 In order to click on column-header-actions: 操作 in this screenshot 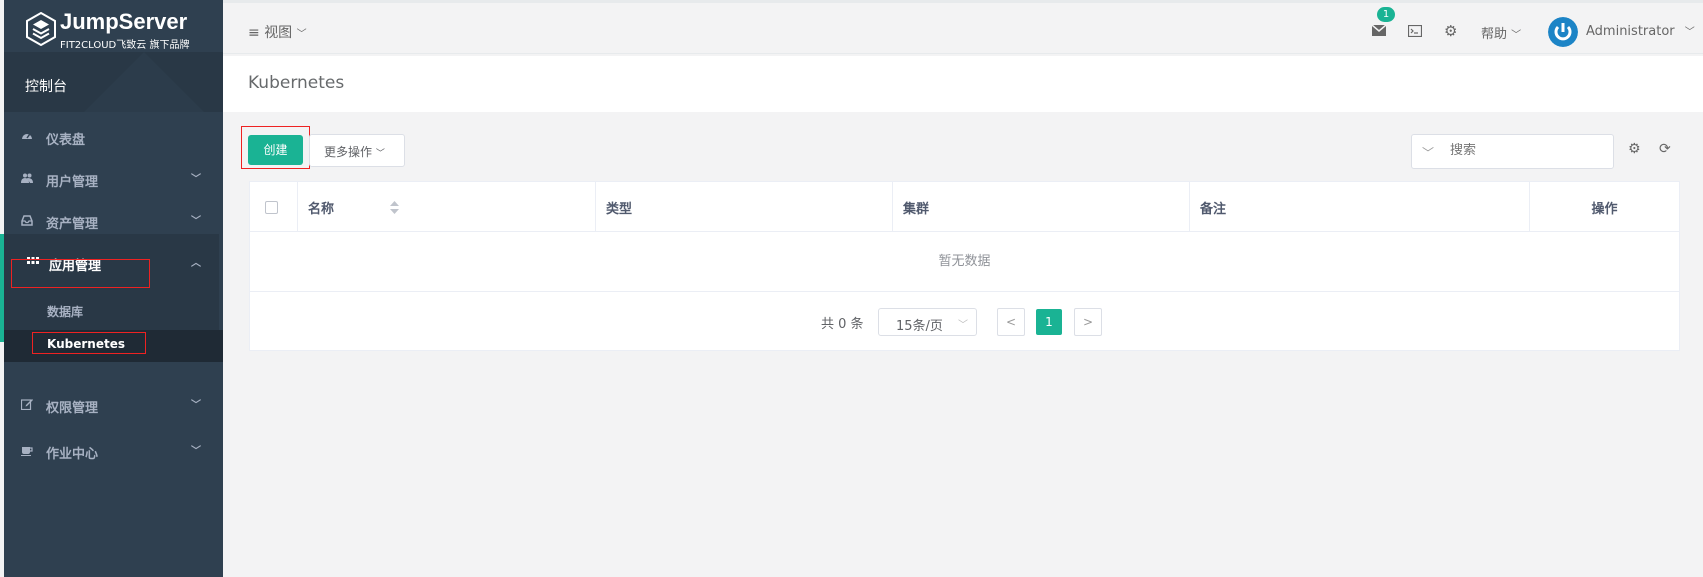, I will do `click(1604, 207)`.